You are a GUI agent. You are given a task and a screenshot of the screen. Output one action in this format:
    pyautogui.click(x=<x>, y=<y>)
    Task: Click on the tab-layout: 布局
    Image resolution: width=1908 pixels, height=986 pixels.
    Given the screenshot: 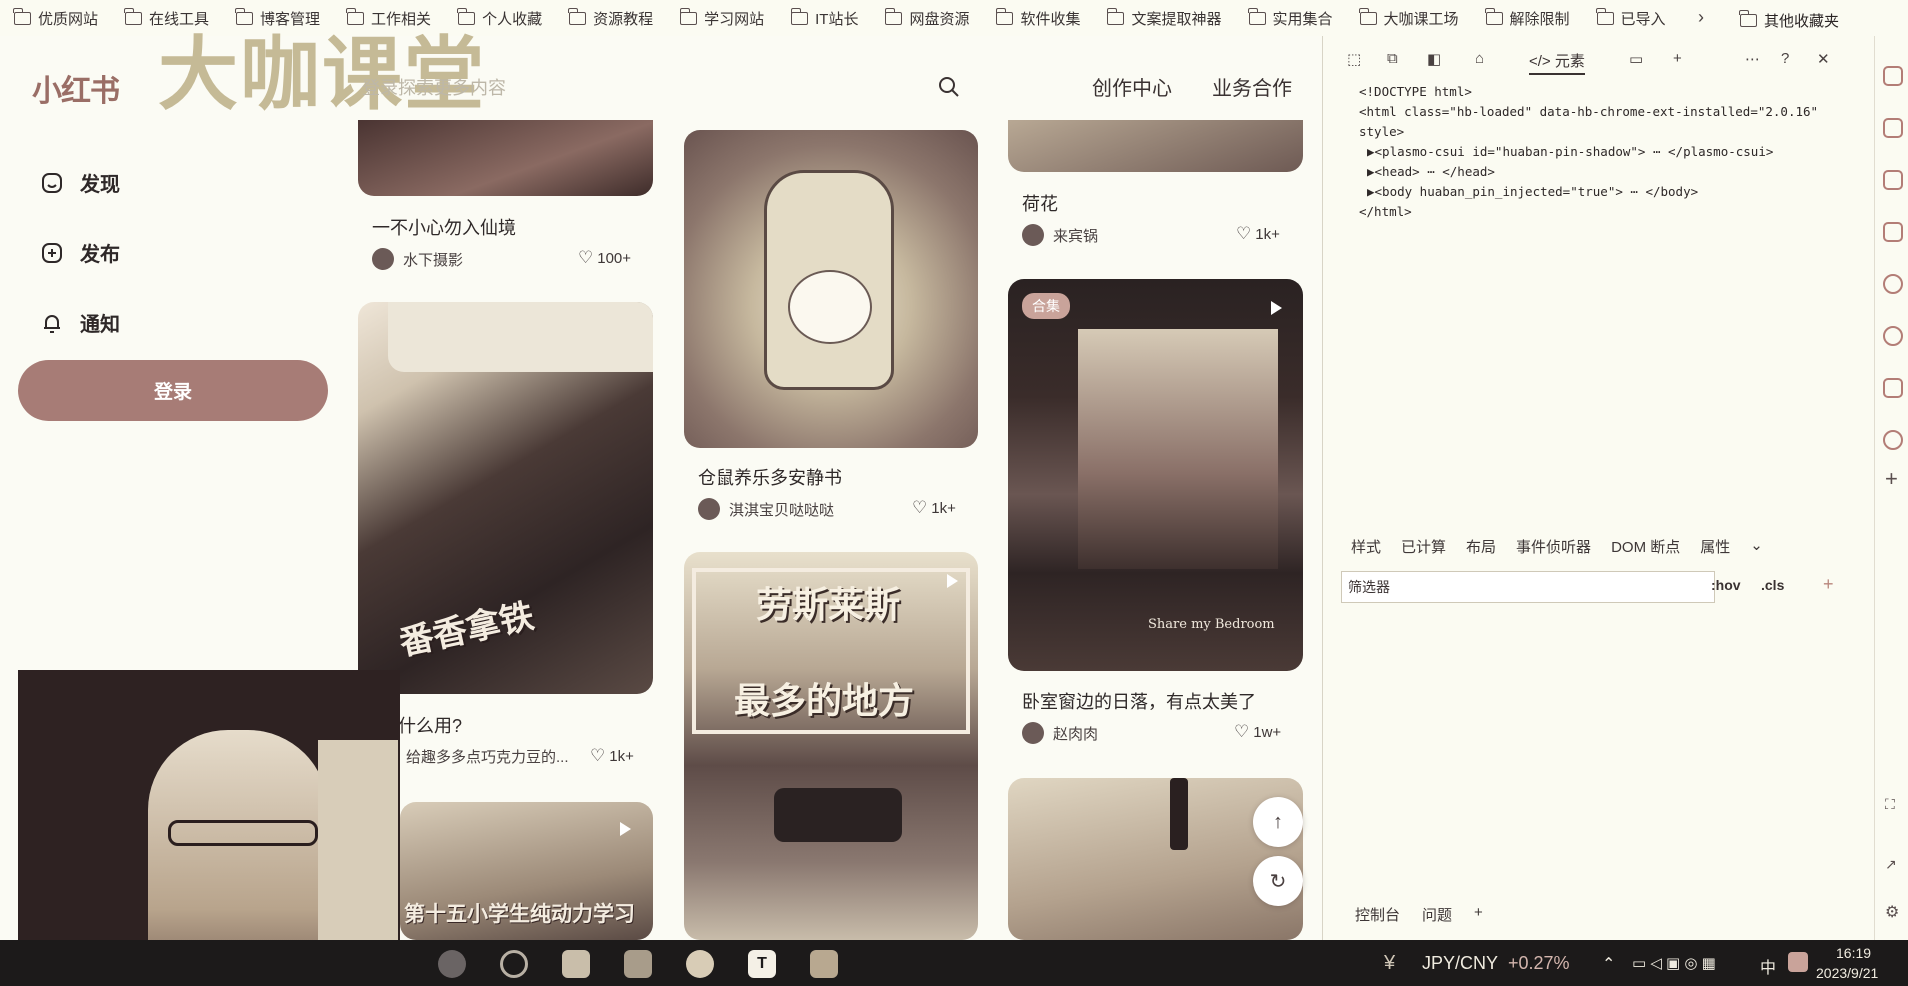 What is the action you would take?
    pyautogui.click(x=1481, y=546)
    